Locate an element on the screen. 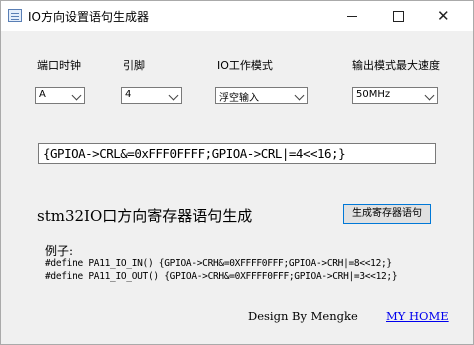  io-mode-label: IO工作模式 is located at coordinates (245, 65).